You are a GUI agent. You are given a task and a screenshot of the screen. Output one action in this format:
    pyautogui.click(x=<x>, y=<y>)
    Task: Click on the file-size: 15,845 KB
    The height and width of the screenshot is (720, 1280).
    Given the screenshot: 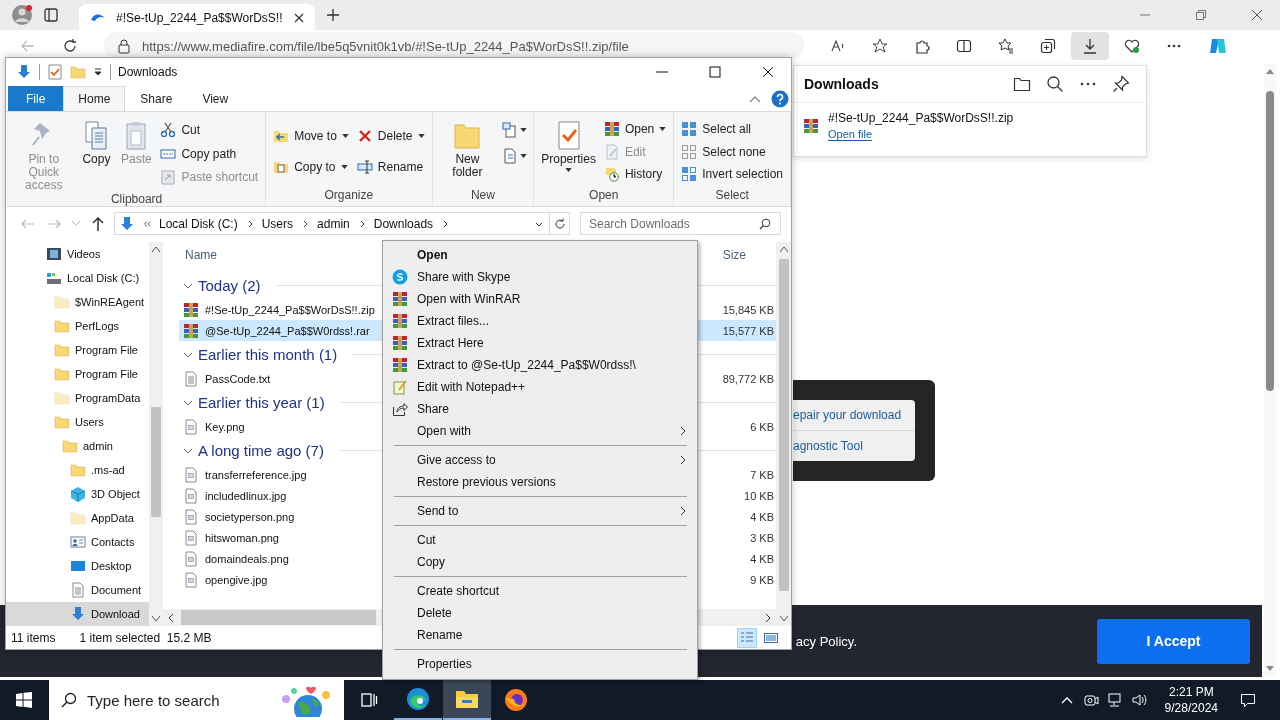 What is the action you would take?
    pyautogui.click(x=748, y=309)
    